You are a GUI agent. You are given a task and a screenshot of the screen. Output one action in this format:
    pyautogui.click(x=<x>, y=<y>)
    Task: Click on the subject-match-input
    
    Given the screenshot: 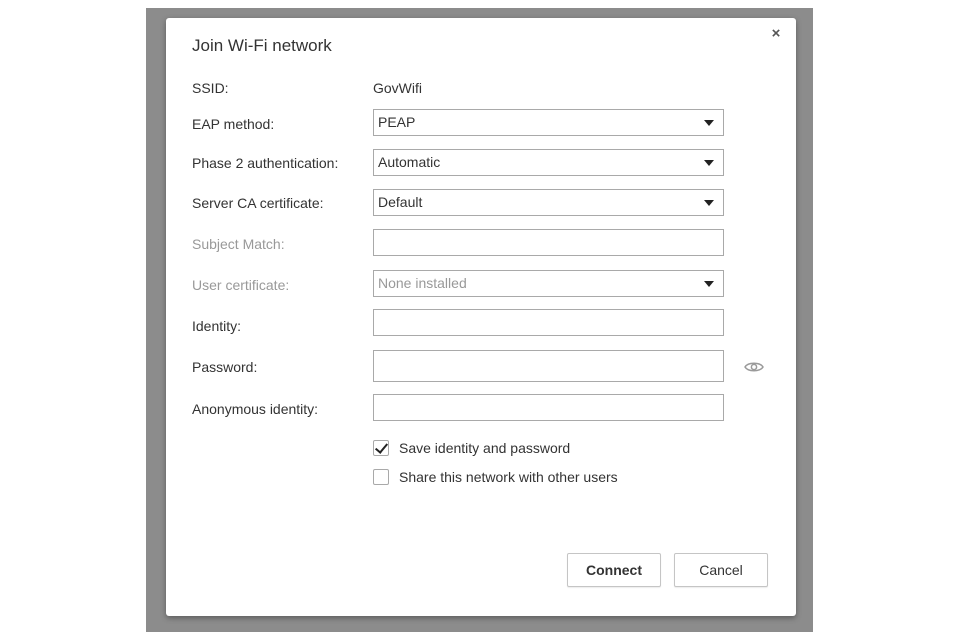 What is the action you would take?
    pyautogui.click(x=548, y=242)
    